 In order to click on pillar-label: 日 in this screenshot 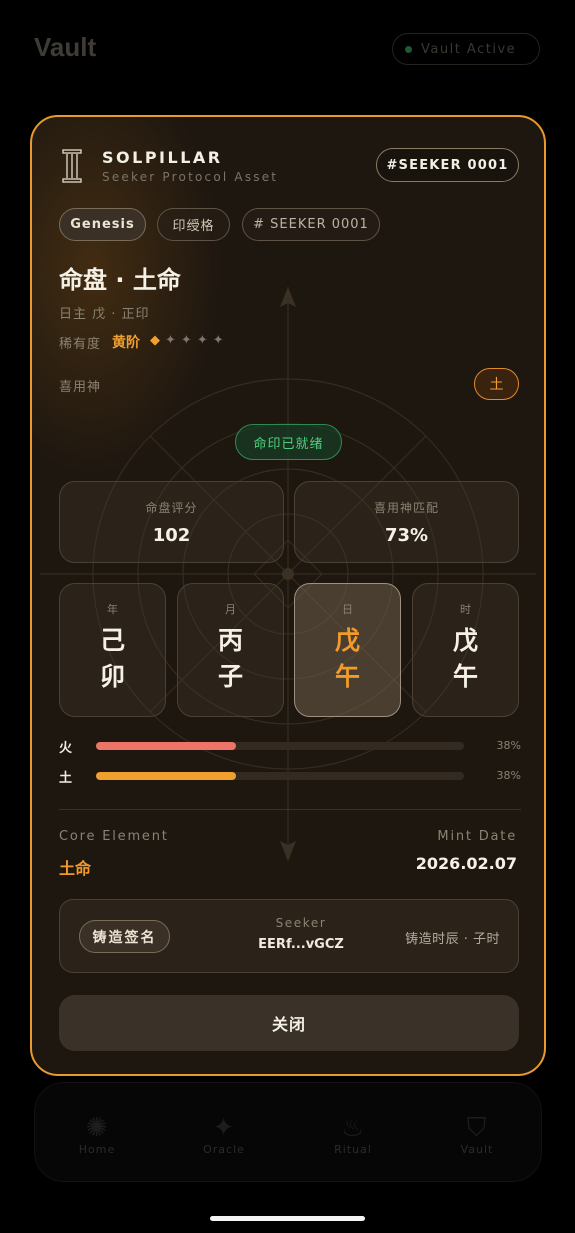, I will do `click(347, 609)`.